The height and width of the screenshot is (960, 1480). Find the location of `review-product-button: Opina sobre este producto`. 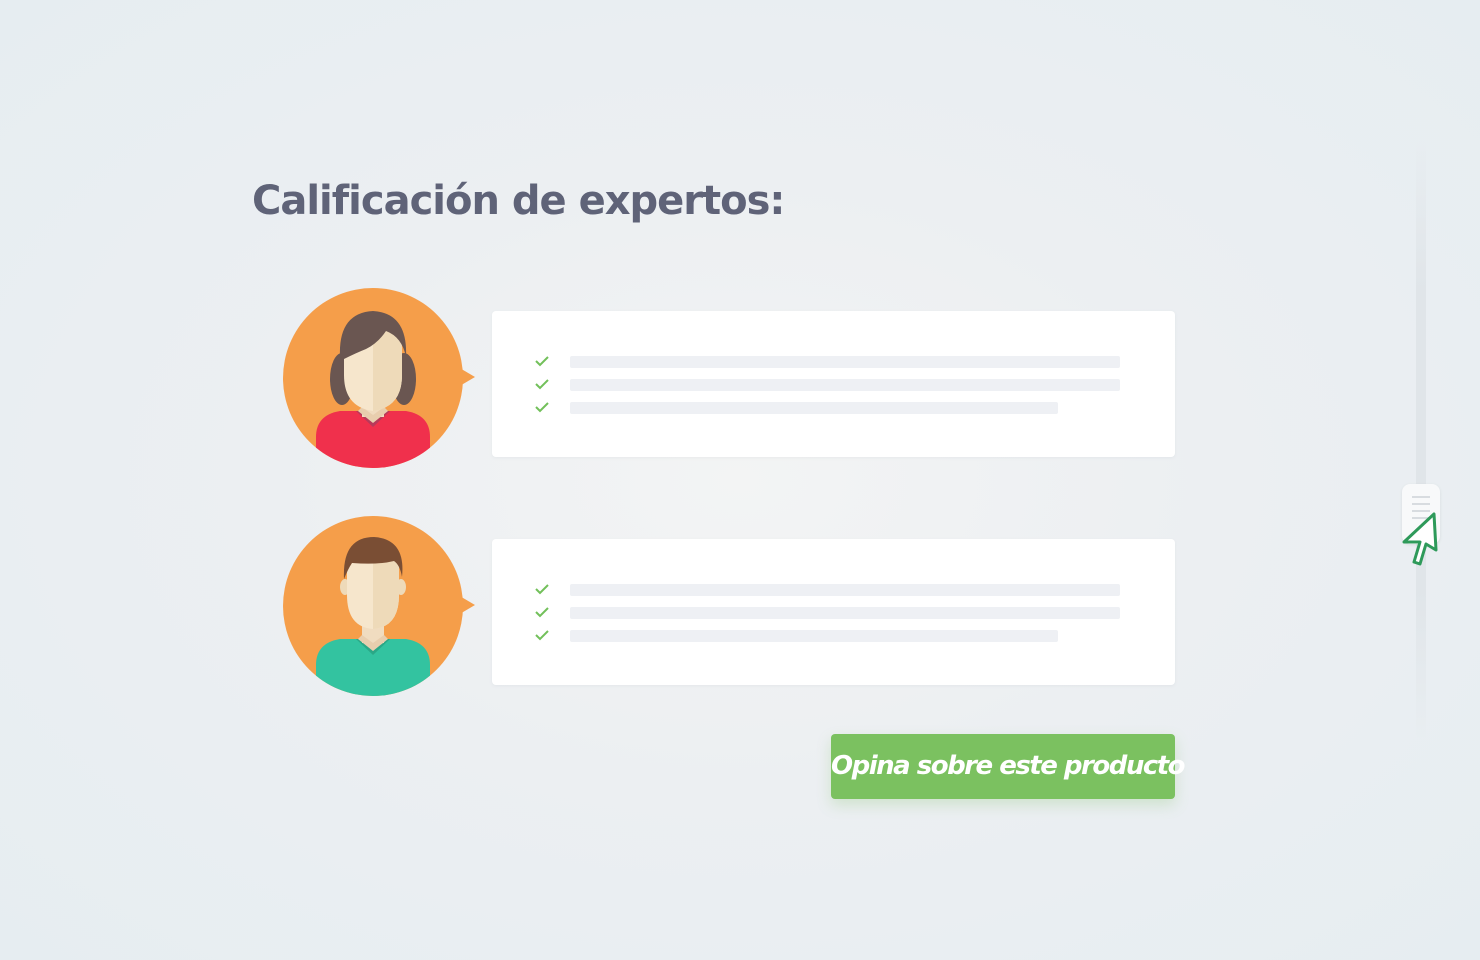

review-product-button: Opina sobre este producto is located at coordinates (1008, 766).